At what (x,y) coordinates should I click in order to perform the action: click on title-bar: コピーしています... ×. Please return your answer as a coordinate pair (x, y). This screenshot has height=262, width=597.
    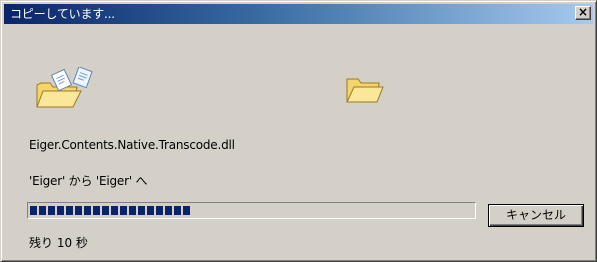
    Looking at the image, I should click on (298, 14).